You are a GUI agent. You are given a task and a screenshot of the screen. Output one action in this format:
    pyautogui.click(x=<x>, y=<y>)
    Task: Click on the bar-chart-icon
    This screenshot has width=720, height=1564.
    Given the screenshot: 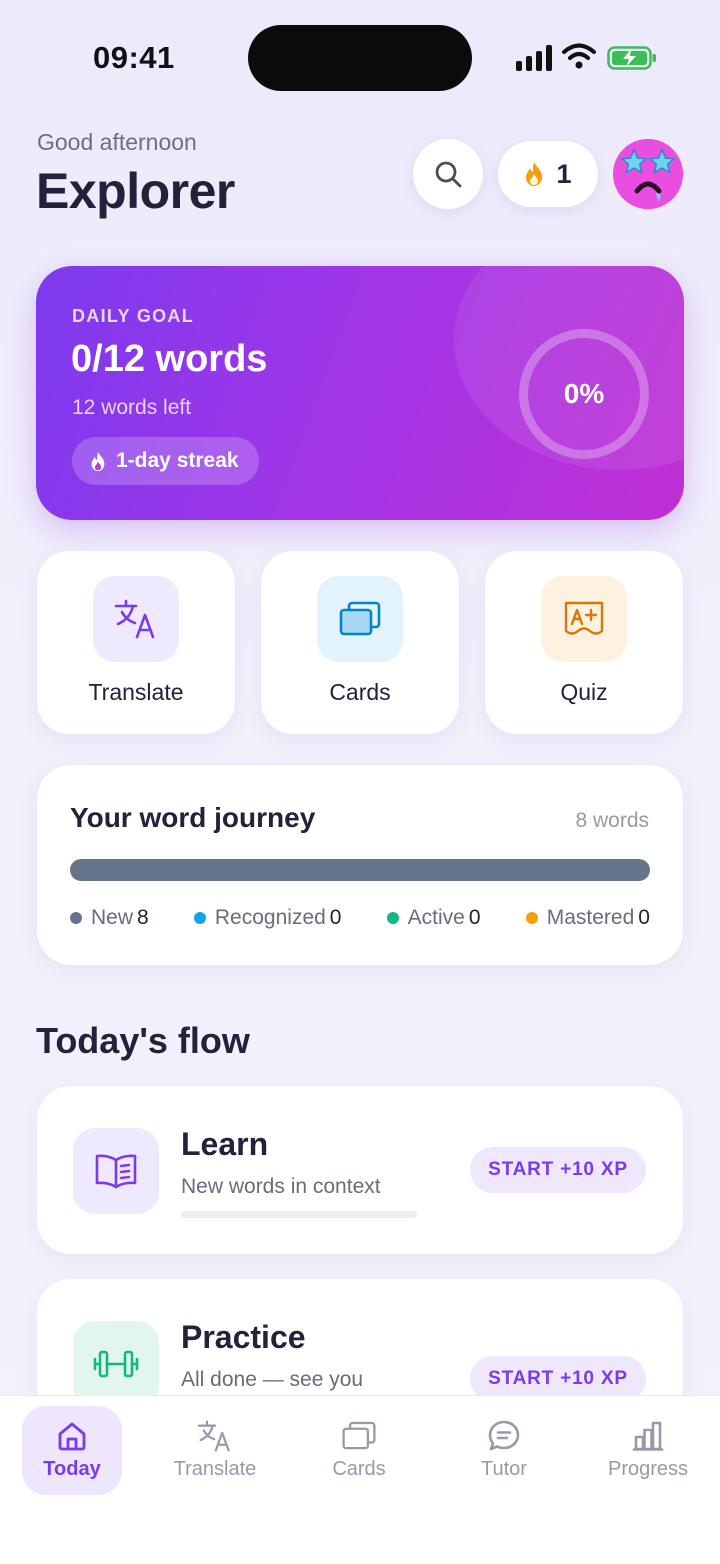 What is the action you would take?
    pyautogui.click(x=648, y=1436)
    